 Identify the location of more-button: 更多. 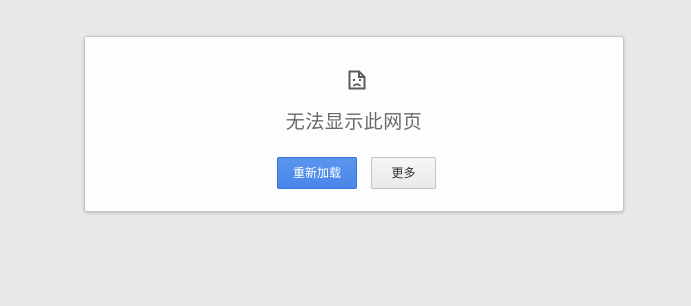
(403, 173).